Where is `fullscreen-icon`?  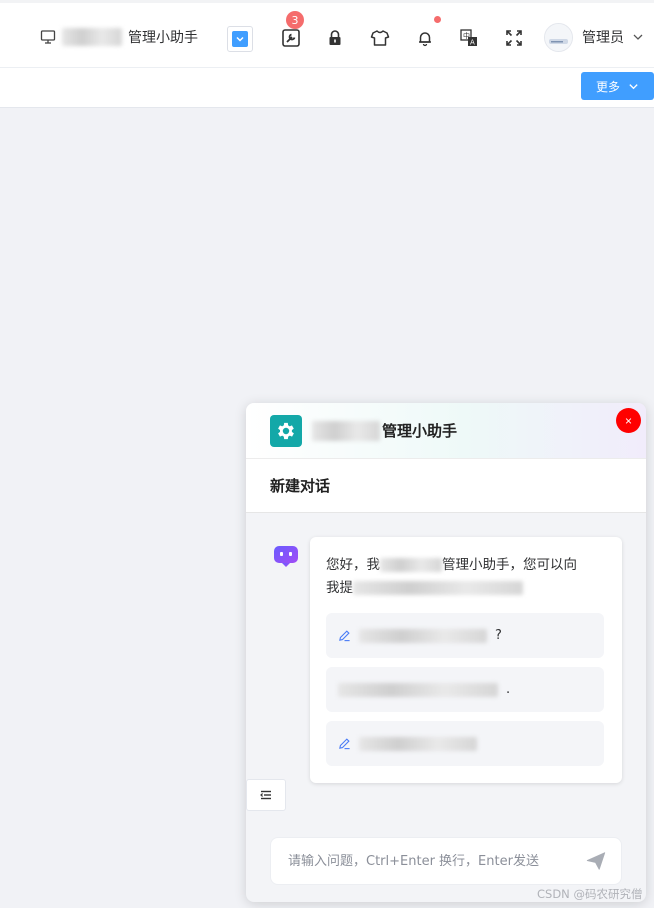
fullscreen-icon is located at coordinates (514, 38).